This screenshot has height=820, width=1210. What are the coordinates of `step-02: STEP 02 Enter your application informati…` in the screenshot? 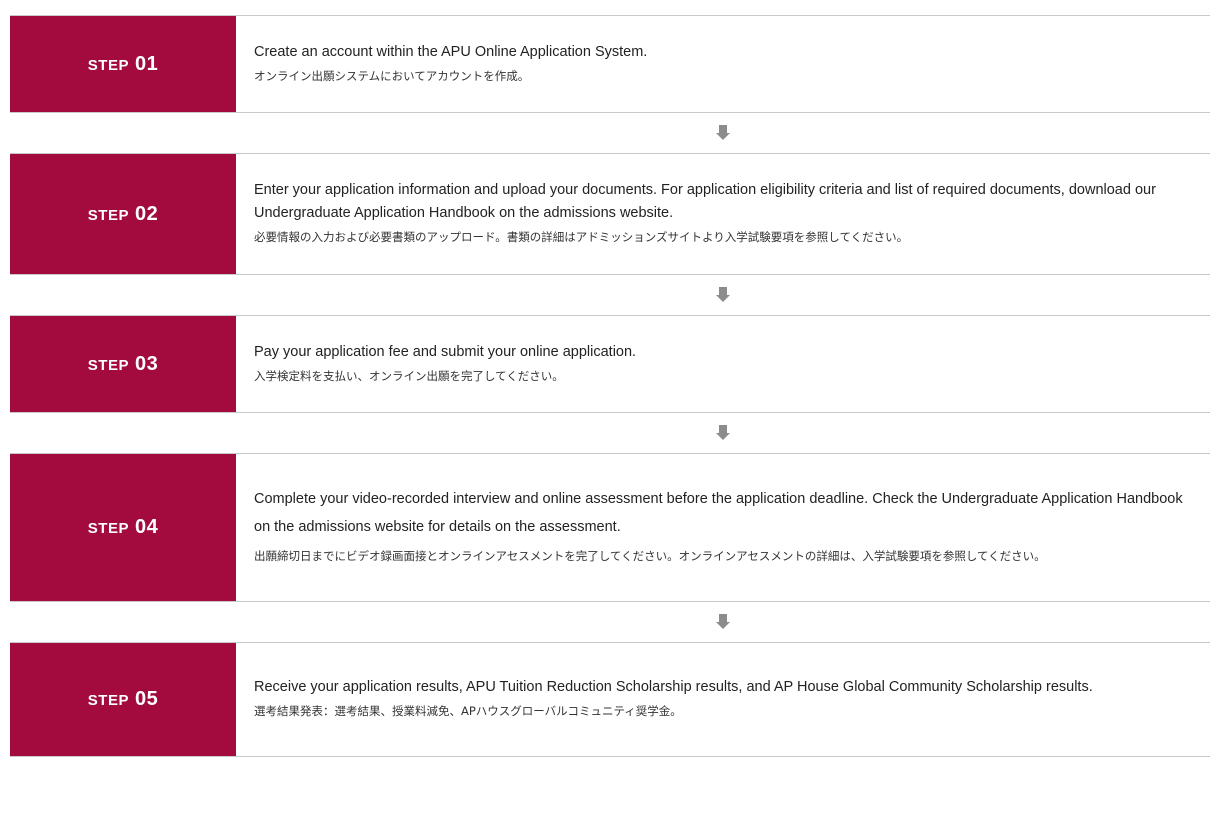 It's located at (610, 214).